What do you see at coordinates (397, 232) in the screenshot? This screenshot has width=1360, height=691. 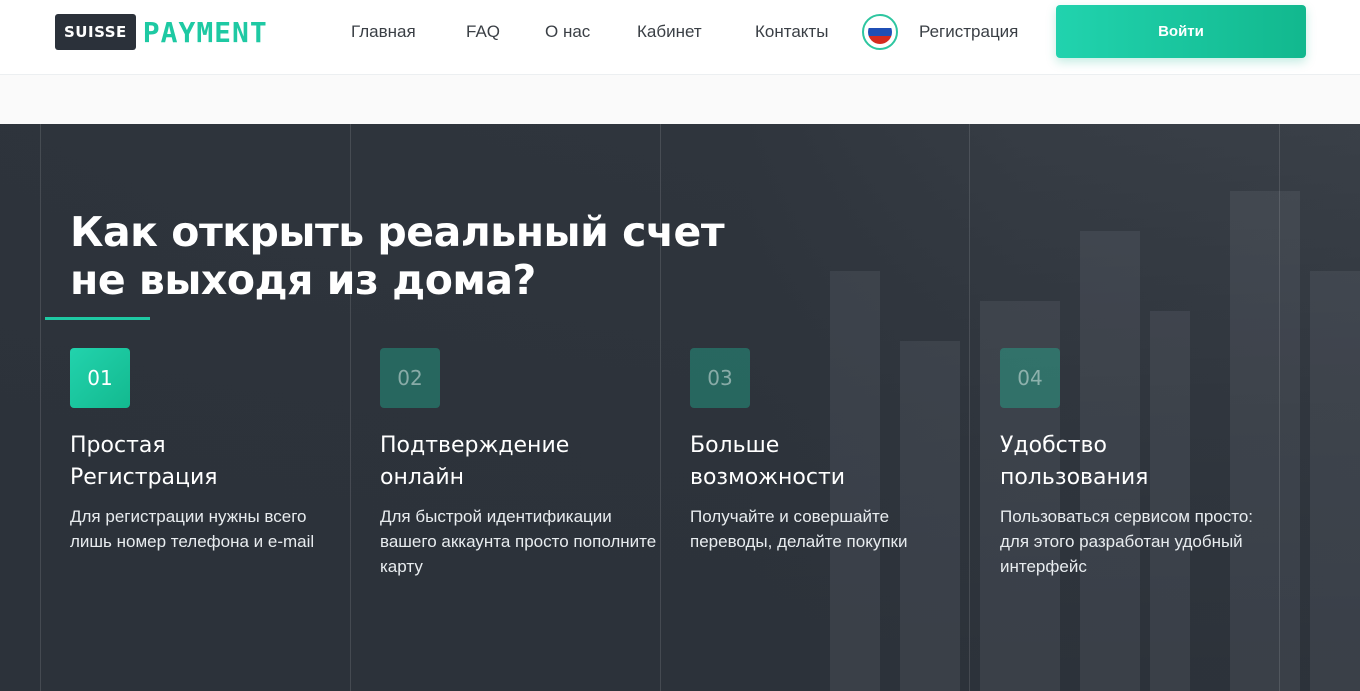 I see `hero-title-line1: Как открыть реальный счет` at bounding box center [397, 232].